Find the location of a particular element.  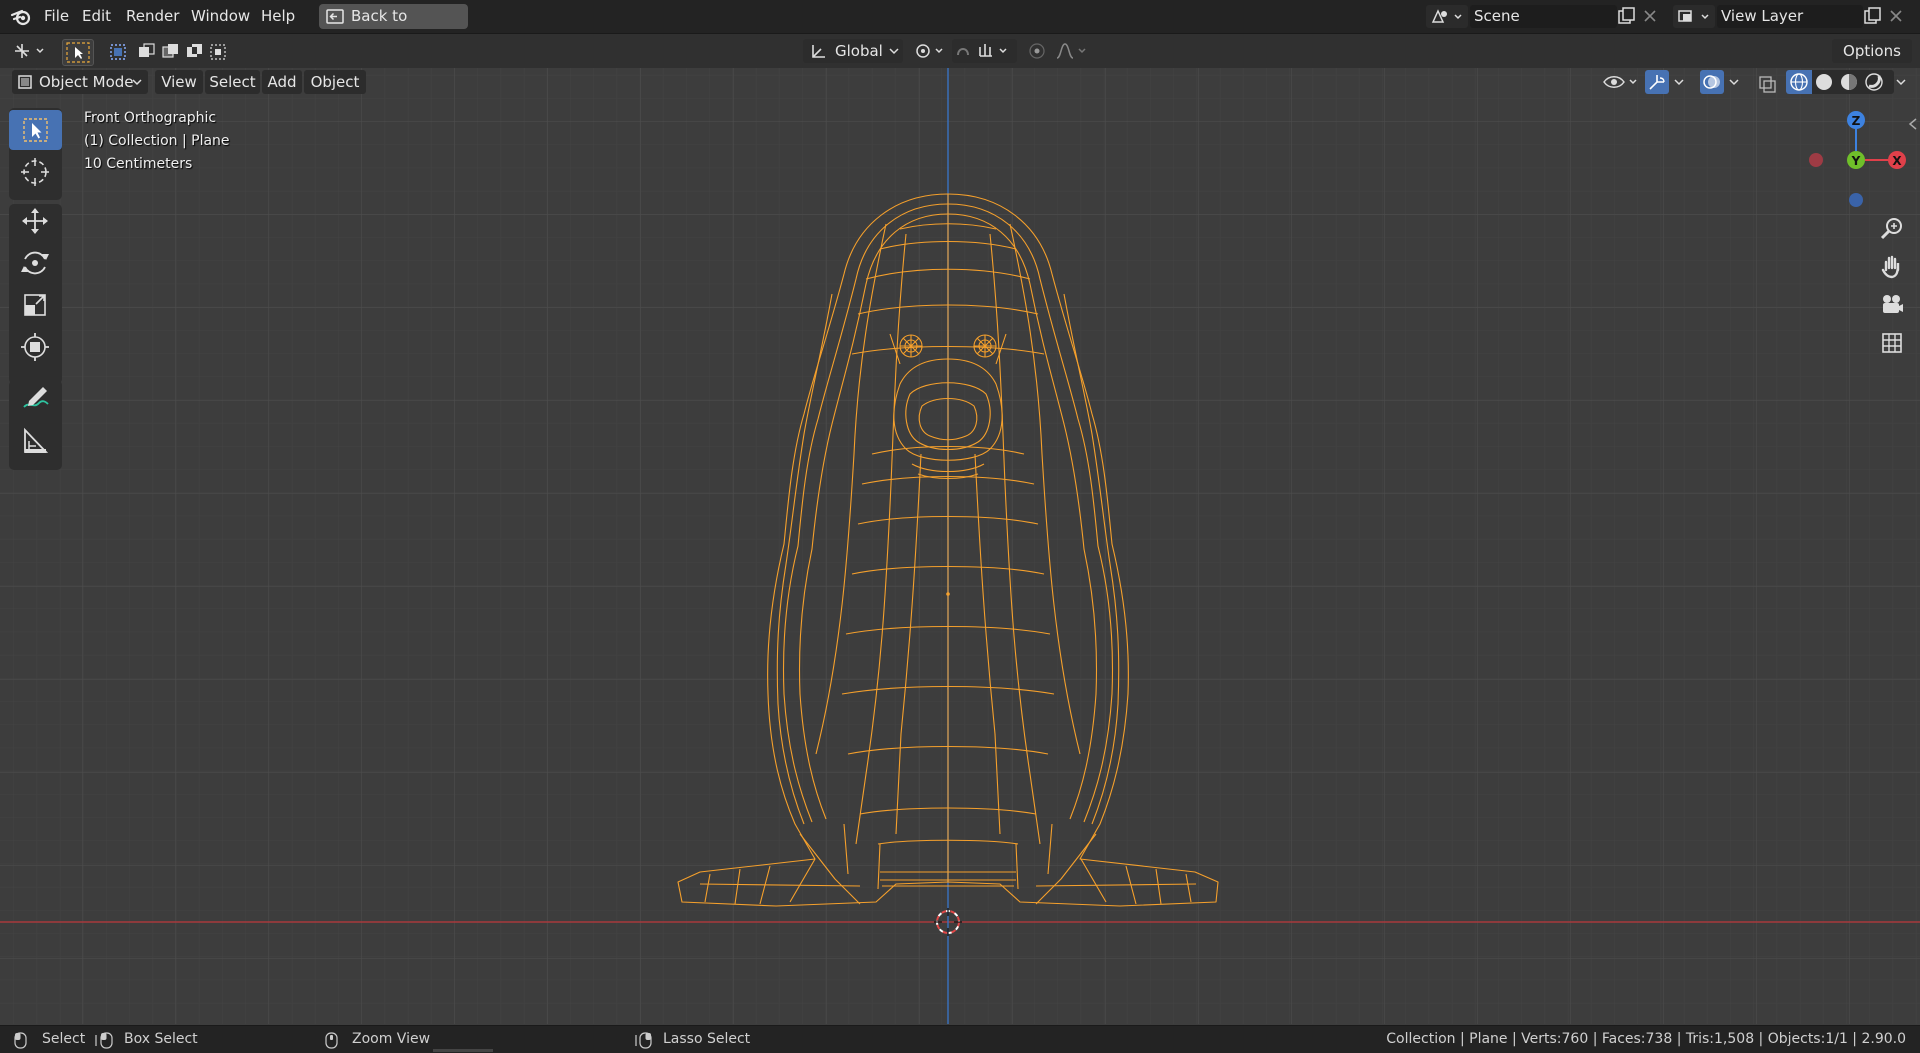

mouse-middle-icon is located at coordinates (331, 1040).